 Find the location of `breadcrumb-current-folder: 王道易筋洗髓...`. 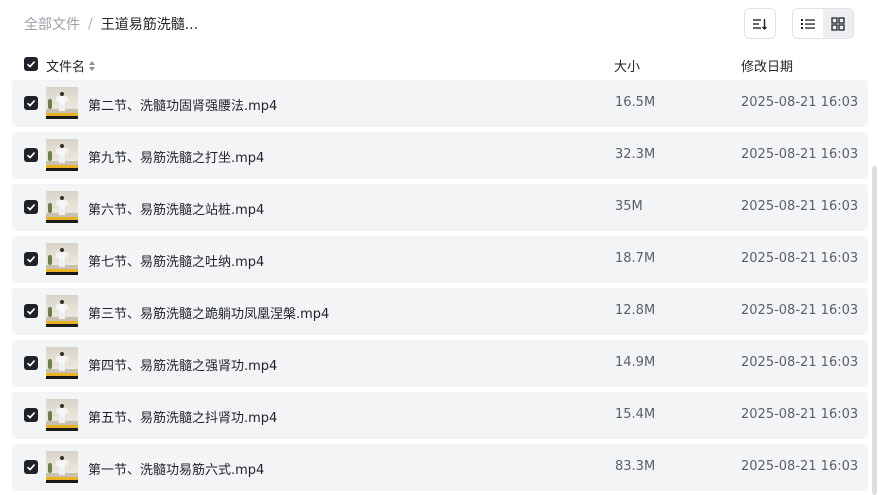

breadcrumb-current-folder: 王道易筋洗髓... is located at coordinates (149, 25).